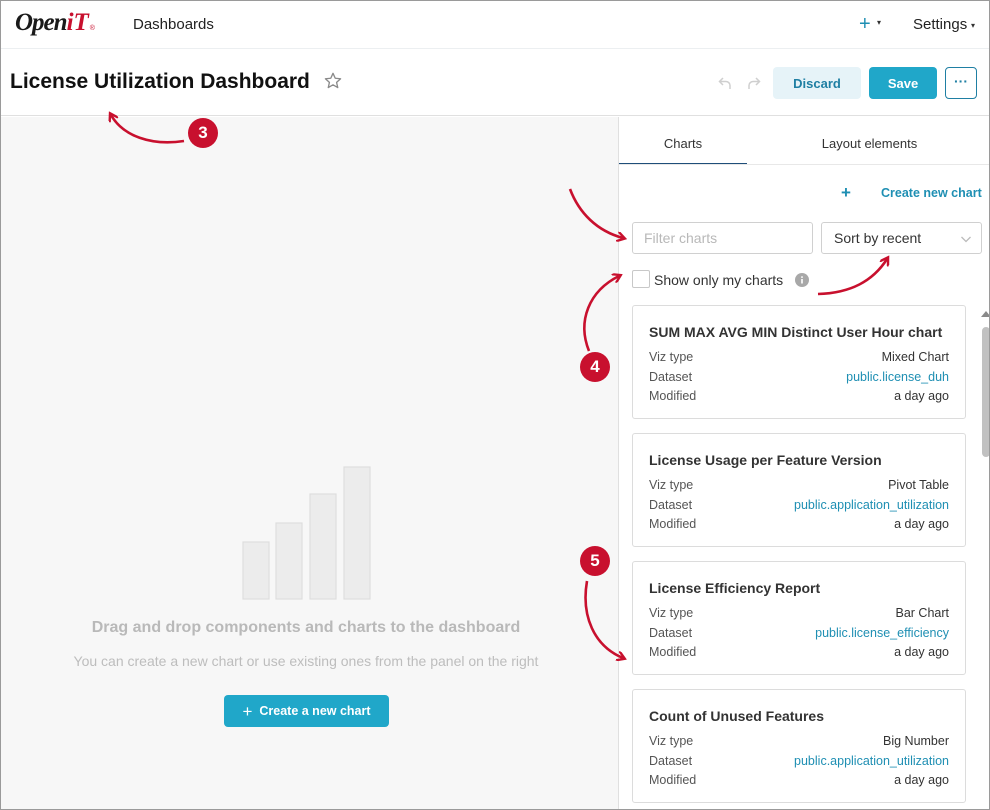  Describe the element at coordinates (916, 741) in the screenshot. I see `viz-type-value: Big Number` at that location.